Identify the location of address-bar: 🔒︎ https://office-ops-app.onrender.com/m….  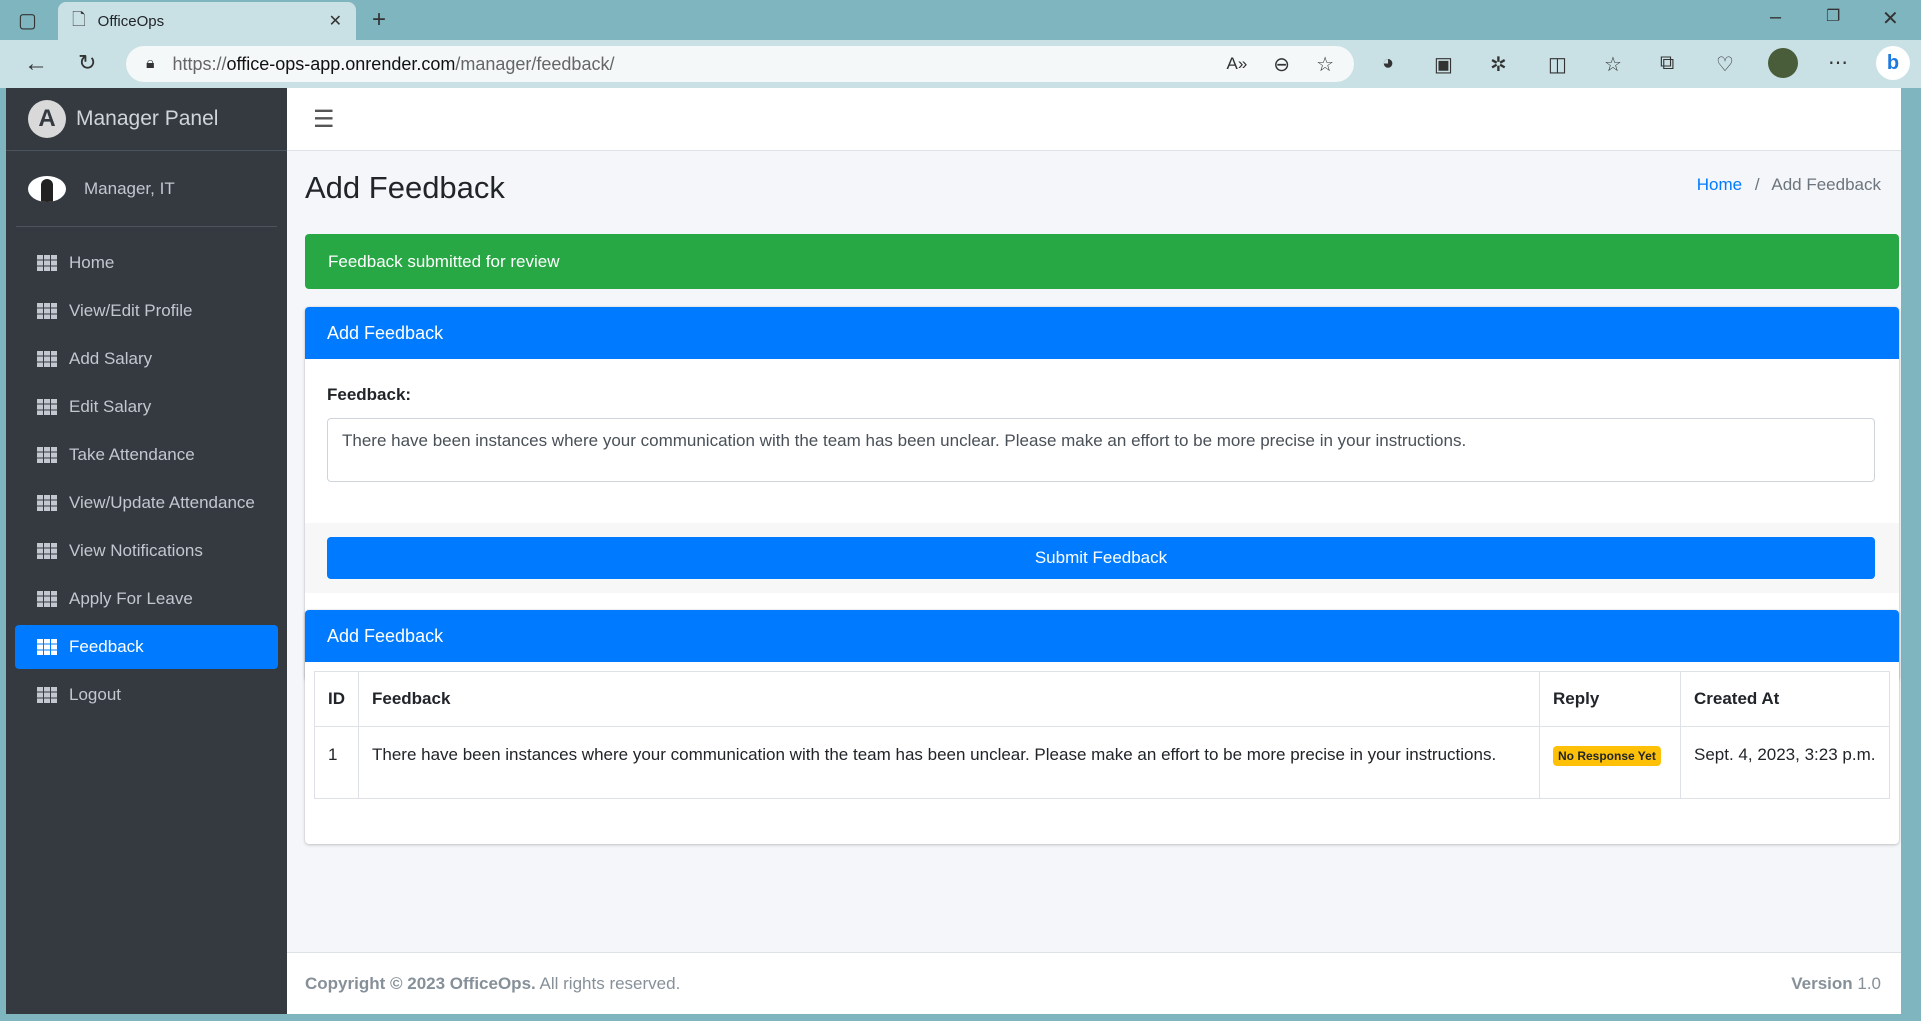
(740, 64).